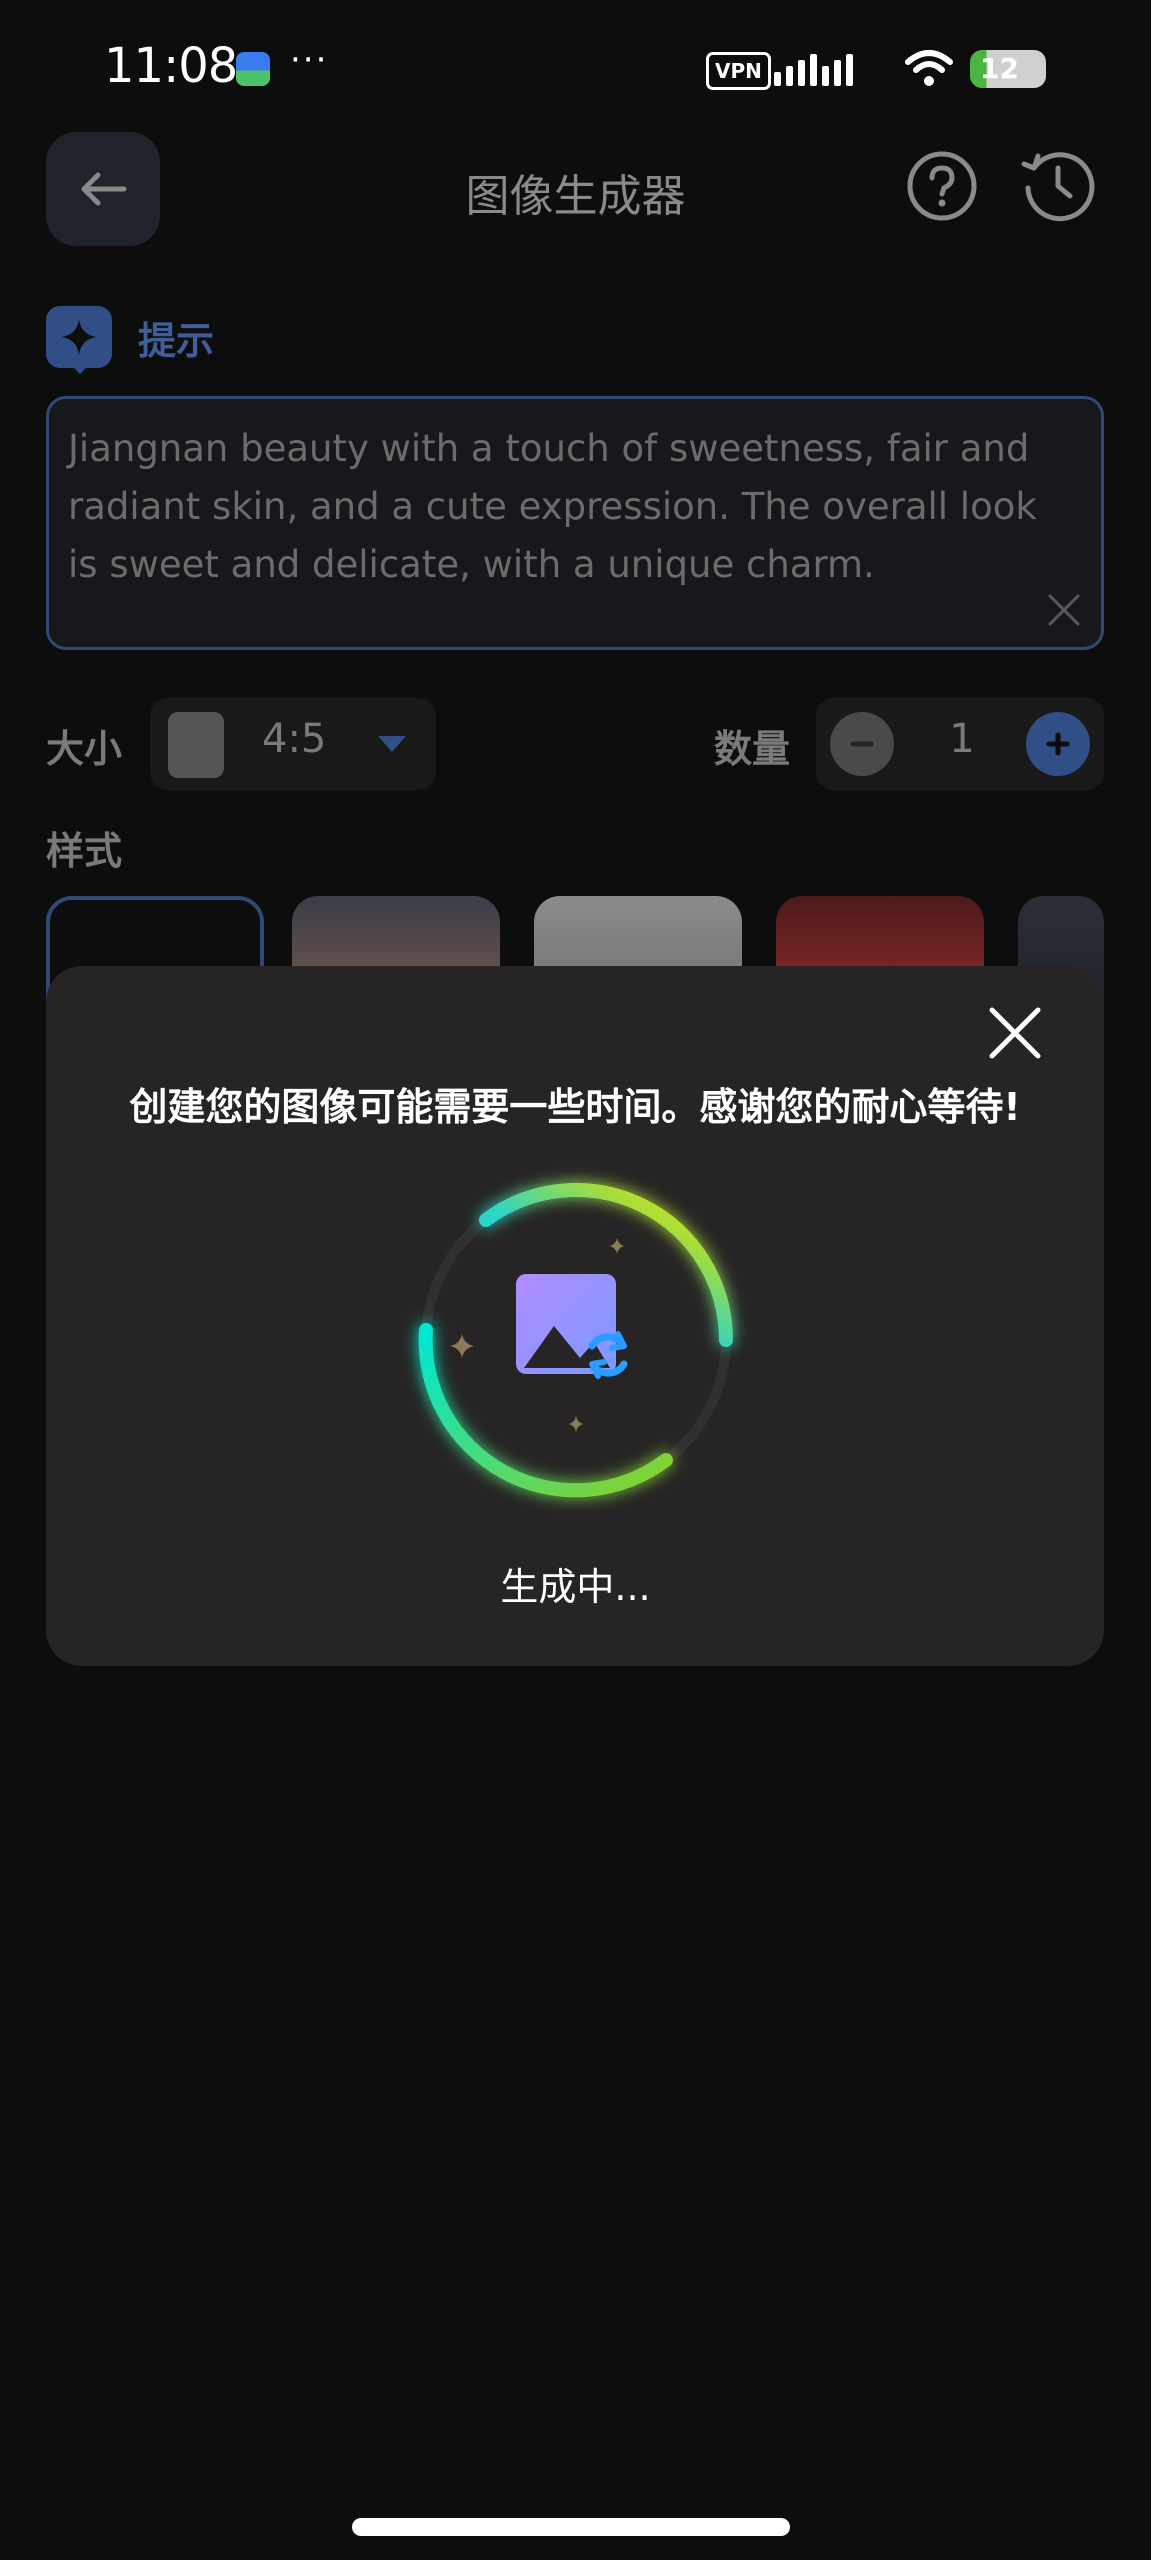 This screenshot has height=2560, width=1151. What do you see at coordinates (752, 749) in the screenshot?
I see `quantity-label: 数量` at bounding box center [752, 749].